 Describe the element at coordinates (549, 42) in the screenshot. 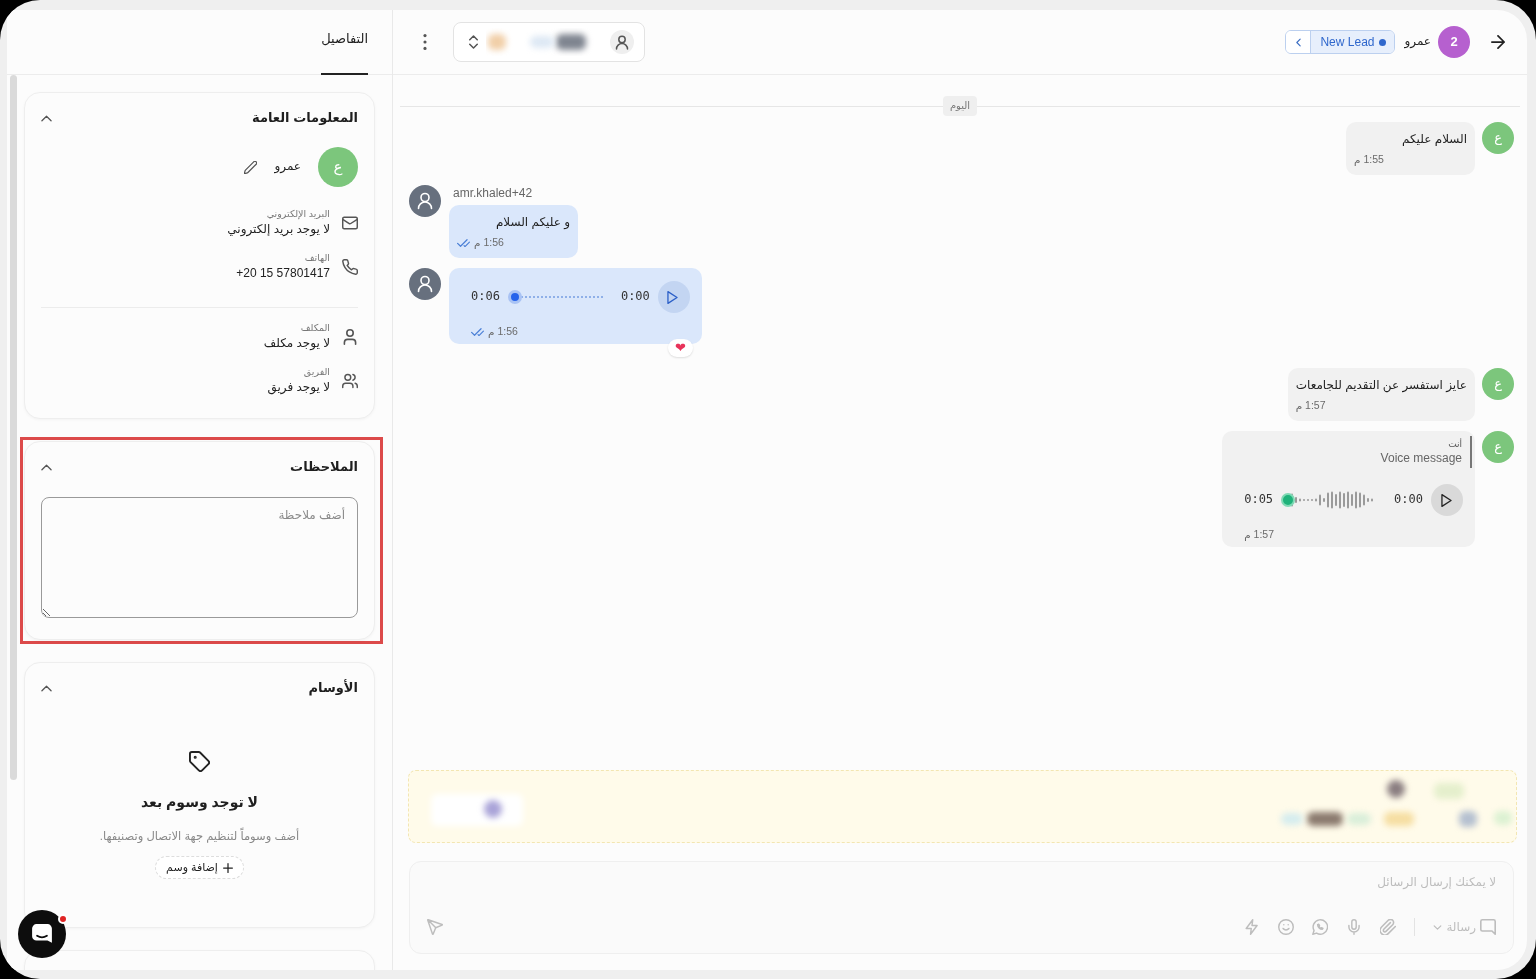

I see `contact-selector` at that location.